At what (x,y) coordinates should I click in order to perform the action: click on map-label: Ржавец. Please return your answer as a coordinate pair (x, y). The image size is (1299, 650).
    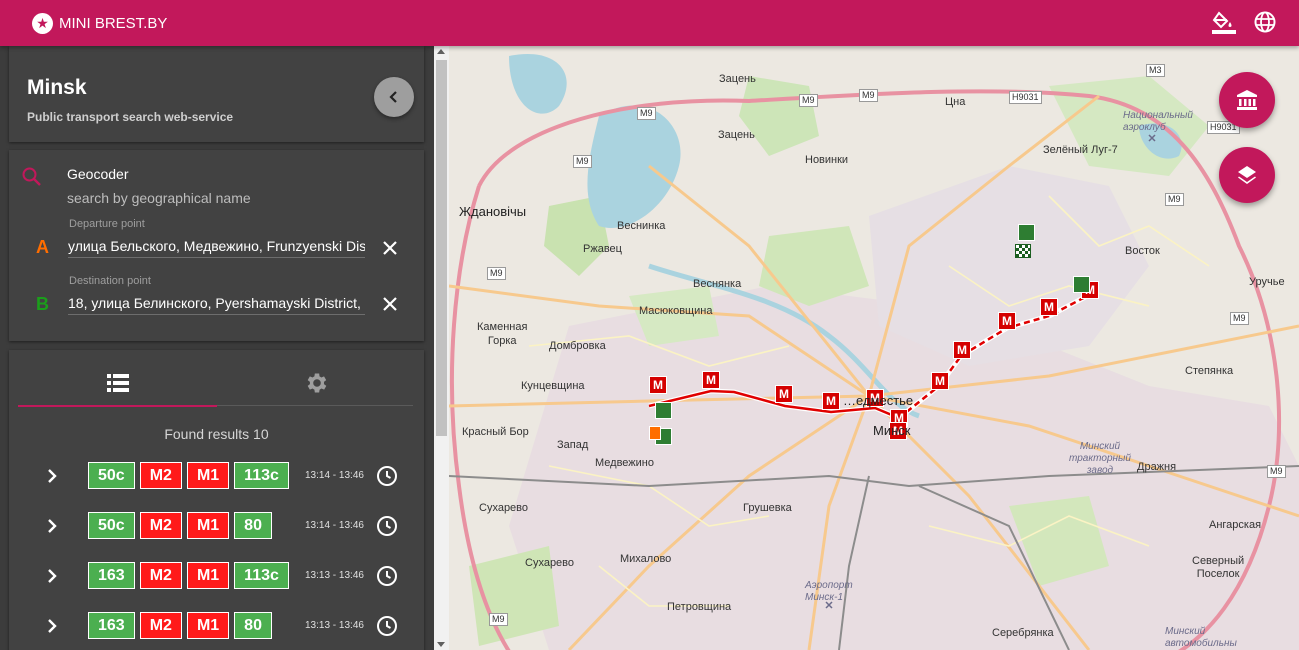
    Looking at the image, I should click on (602, 249).